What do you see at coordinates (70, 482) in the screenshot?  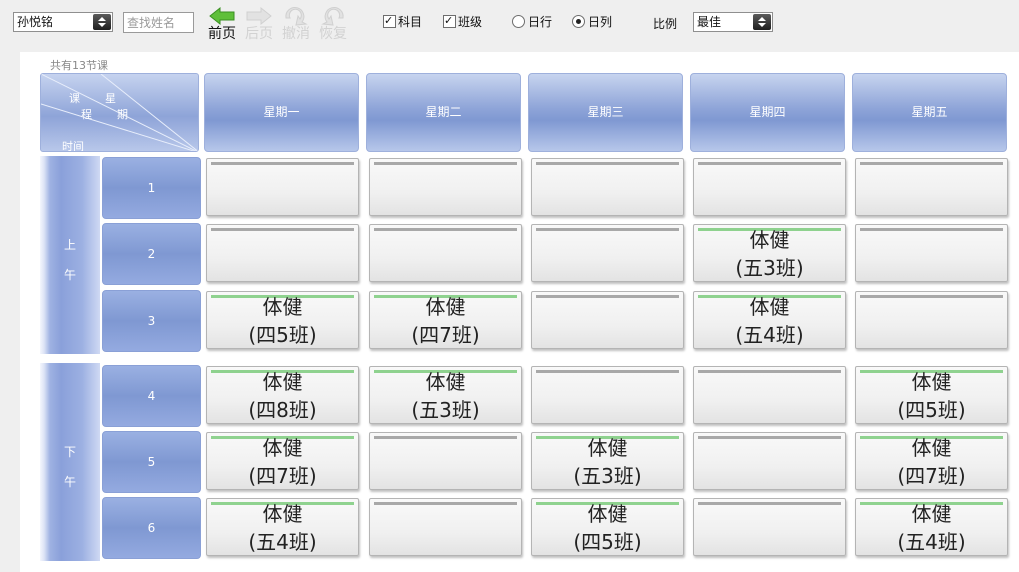 I see `afternoon-label-bottom: 午` at bounding box center [70, 482].